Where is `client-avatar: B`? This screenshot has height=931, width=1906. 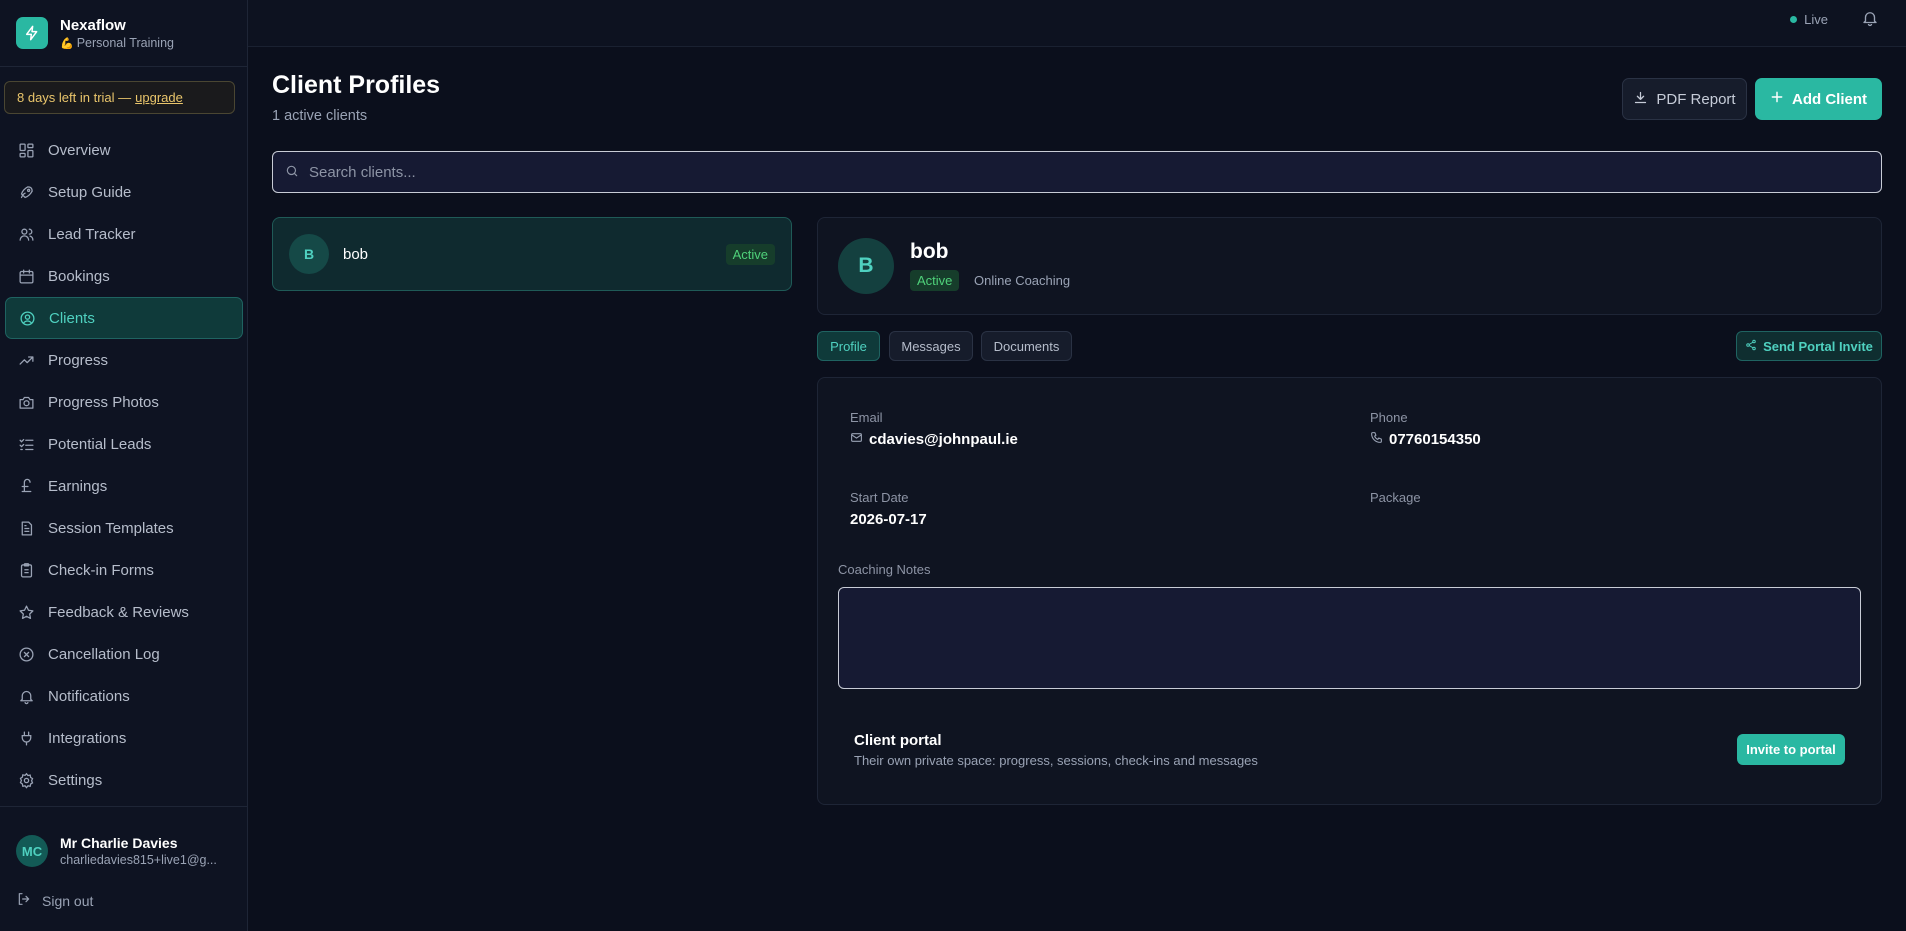
client-avatar: B is located at coordinates (309, 254).